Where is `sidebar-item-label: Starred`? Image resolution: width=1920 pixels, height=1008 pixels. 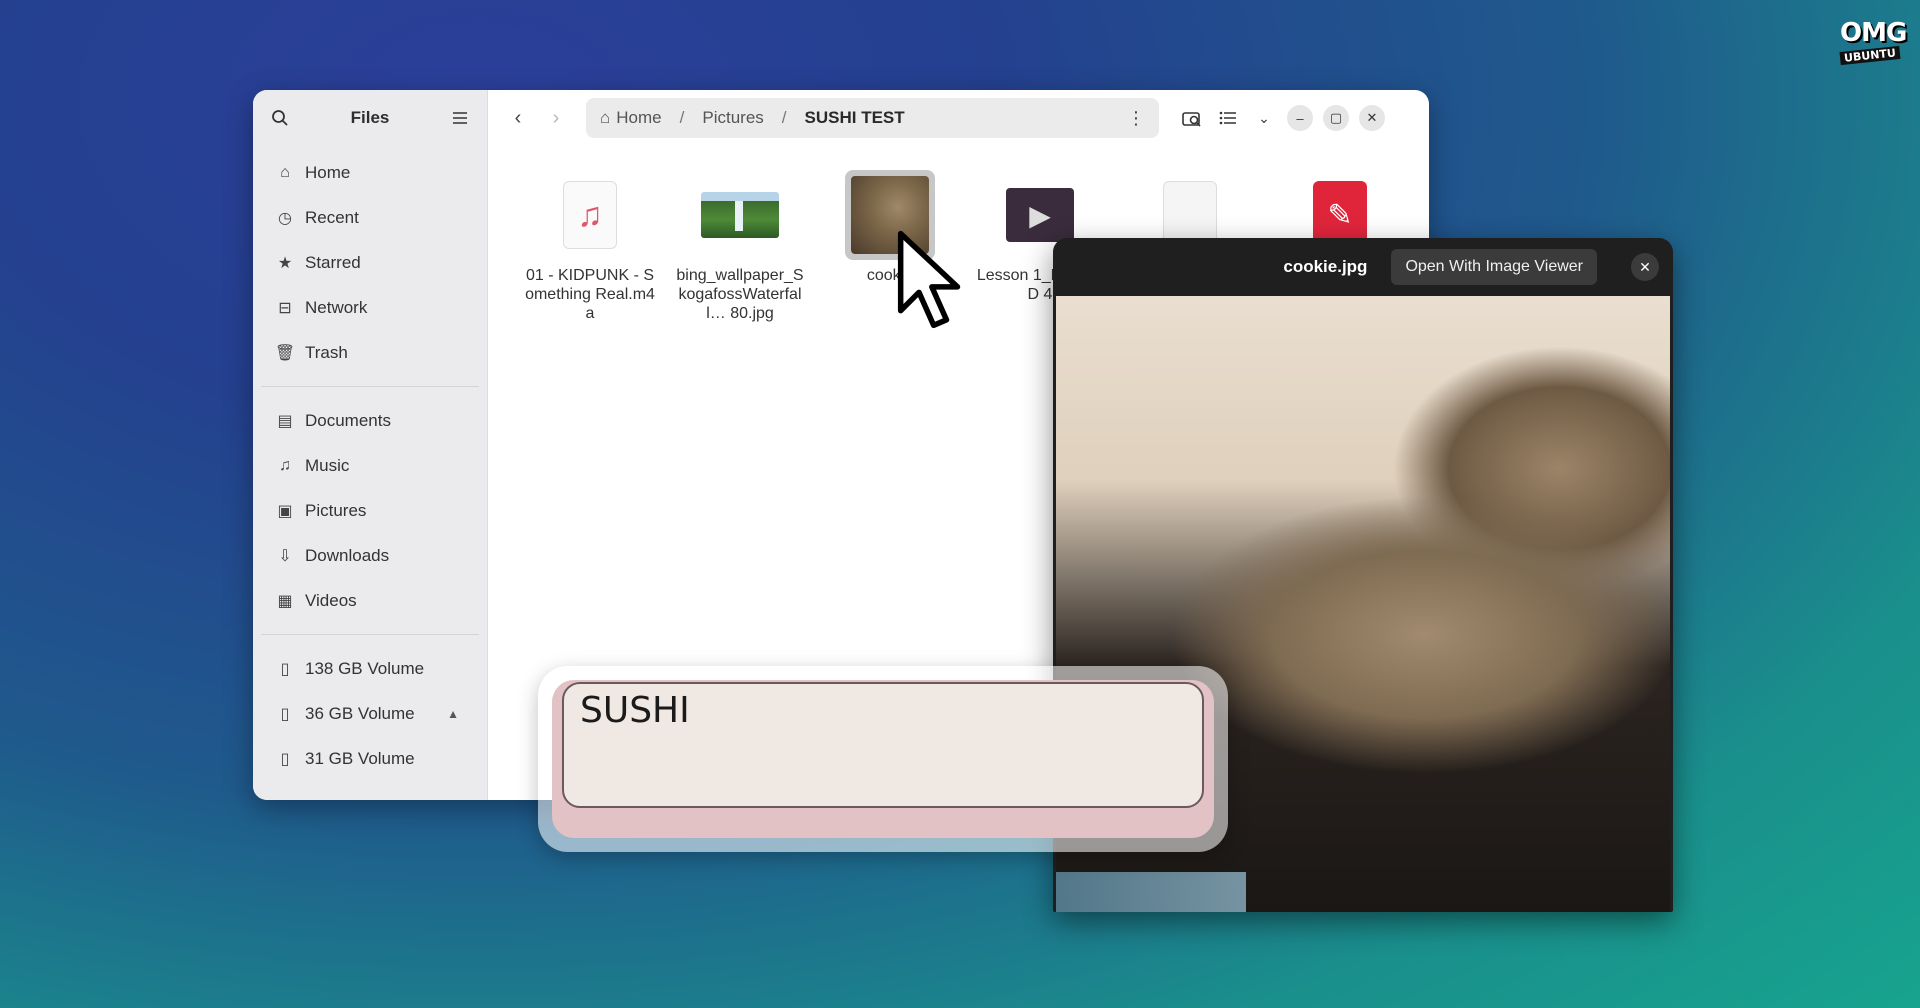 sidebar-item-label: Starred is located at coordinates (333, 262).